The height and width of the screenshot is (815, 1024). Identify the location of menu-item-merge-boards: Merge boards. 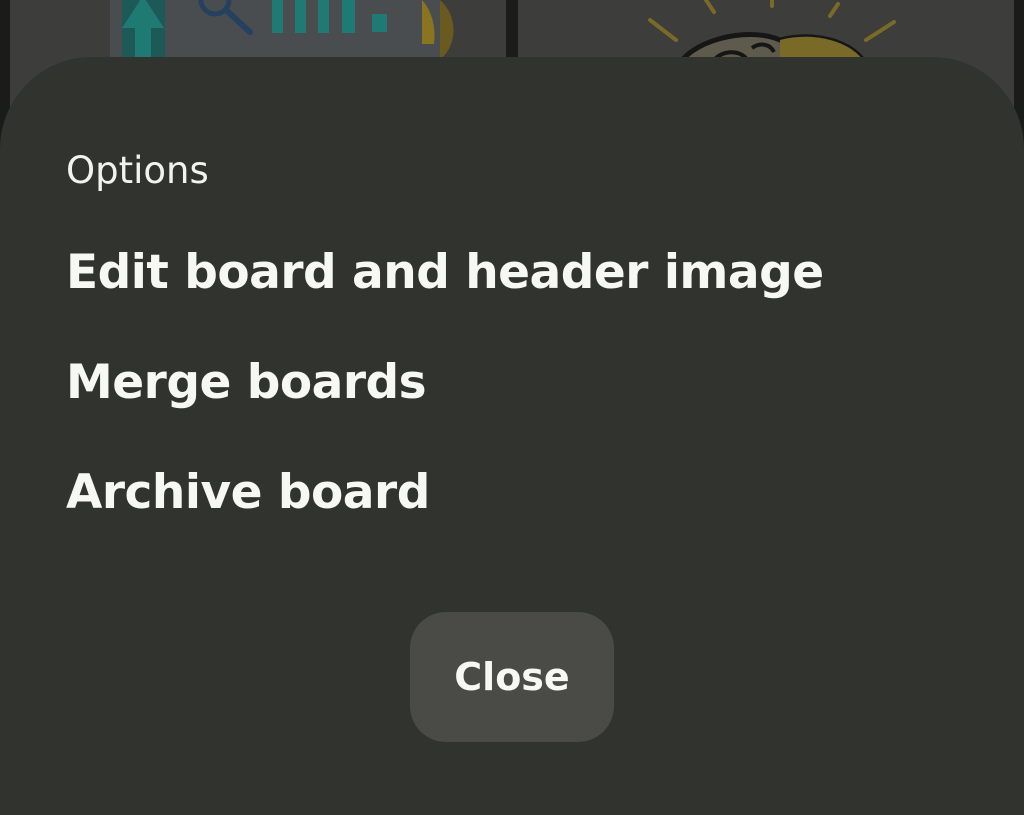
(445, 406).